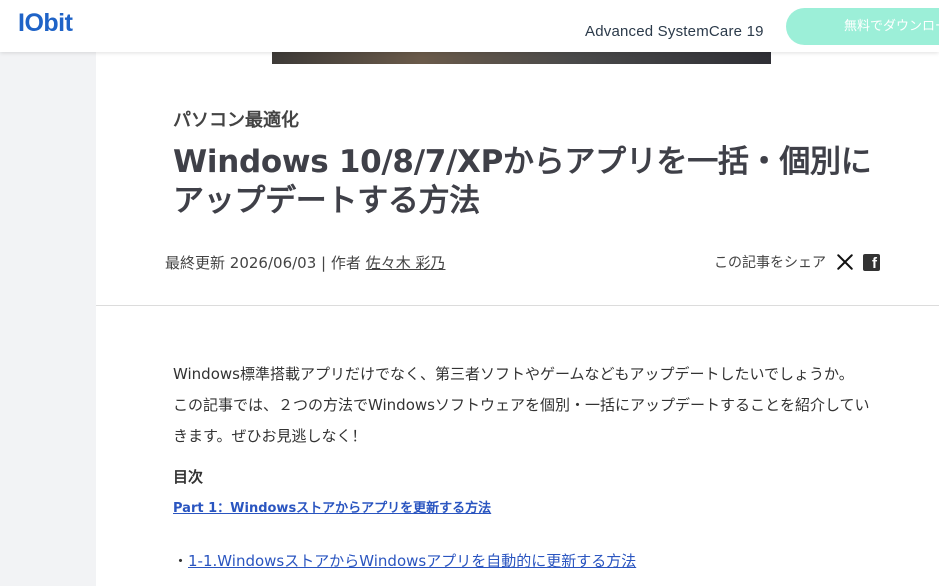 The image size is (939, 586). Describe the element at coordinates (412, 561) in the screenshot. I see `toc-link-1-1: 1-1.WindowsストアからWindowsアプリを自動的に更新する方法` at that location.